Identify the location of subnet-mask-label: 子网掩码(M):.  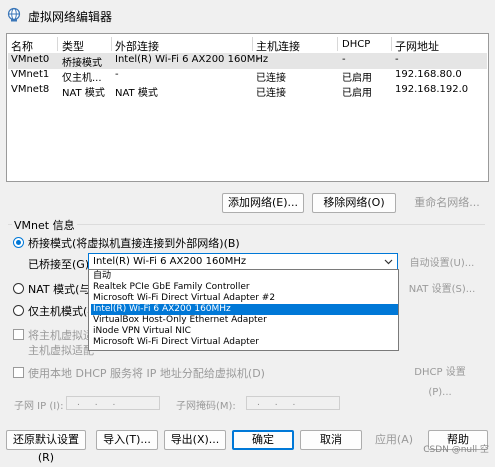
(206, 406).